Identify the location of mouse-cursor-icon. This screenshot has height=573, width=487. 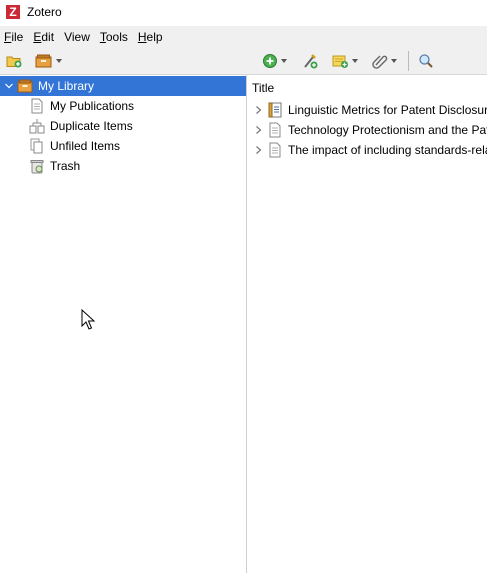
(88, 319).